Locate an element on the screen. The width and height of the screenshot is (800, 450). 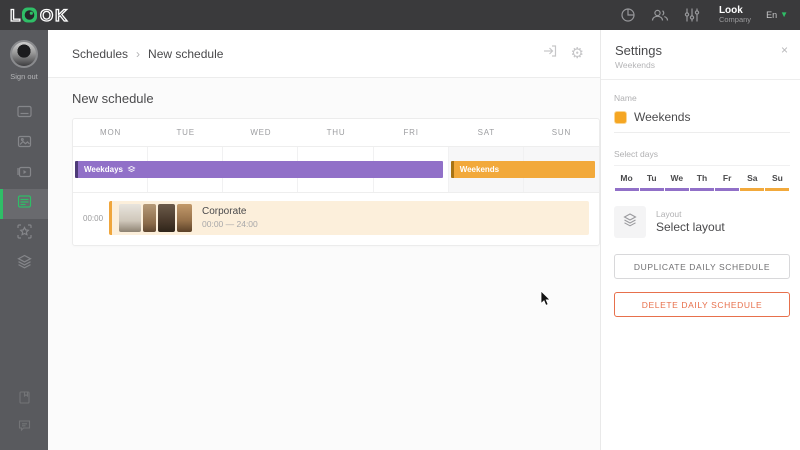
widgets-icon is located at coordinates (24, 234).